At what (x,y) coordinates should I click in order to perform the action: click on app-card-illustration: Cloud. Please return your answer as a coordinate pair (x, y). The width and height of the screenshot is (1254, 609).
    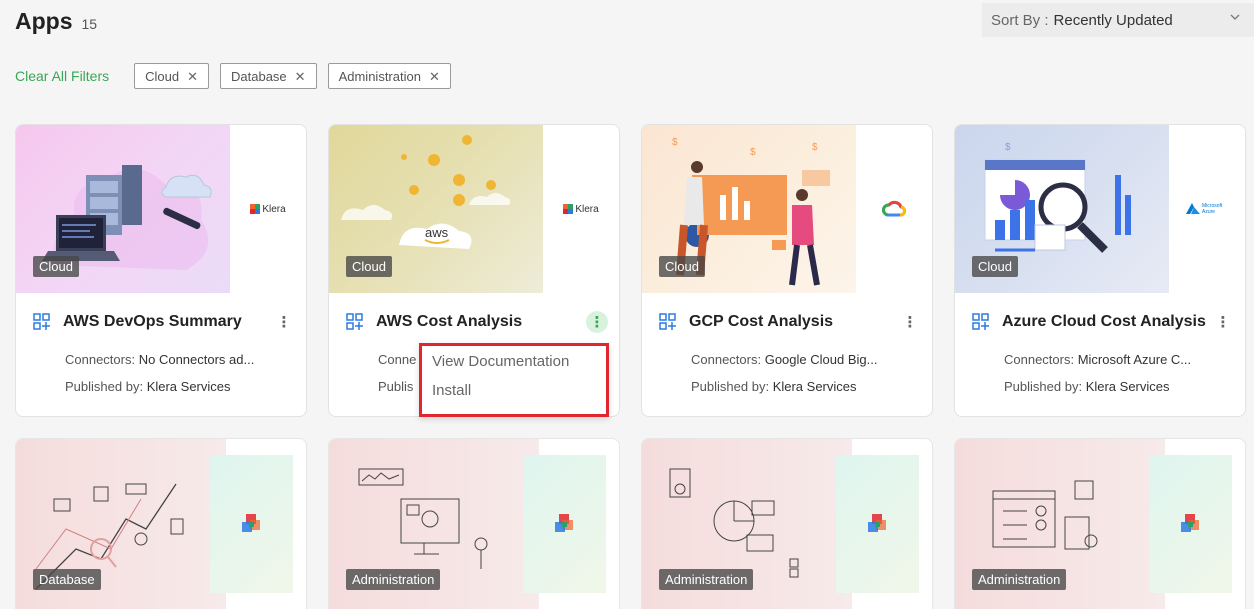
    Looking at the image, I should click on (123, 209).